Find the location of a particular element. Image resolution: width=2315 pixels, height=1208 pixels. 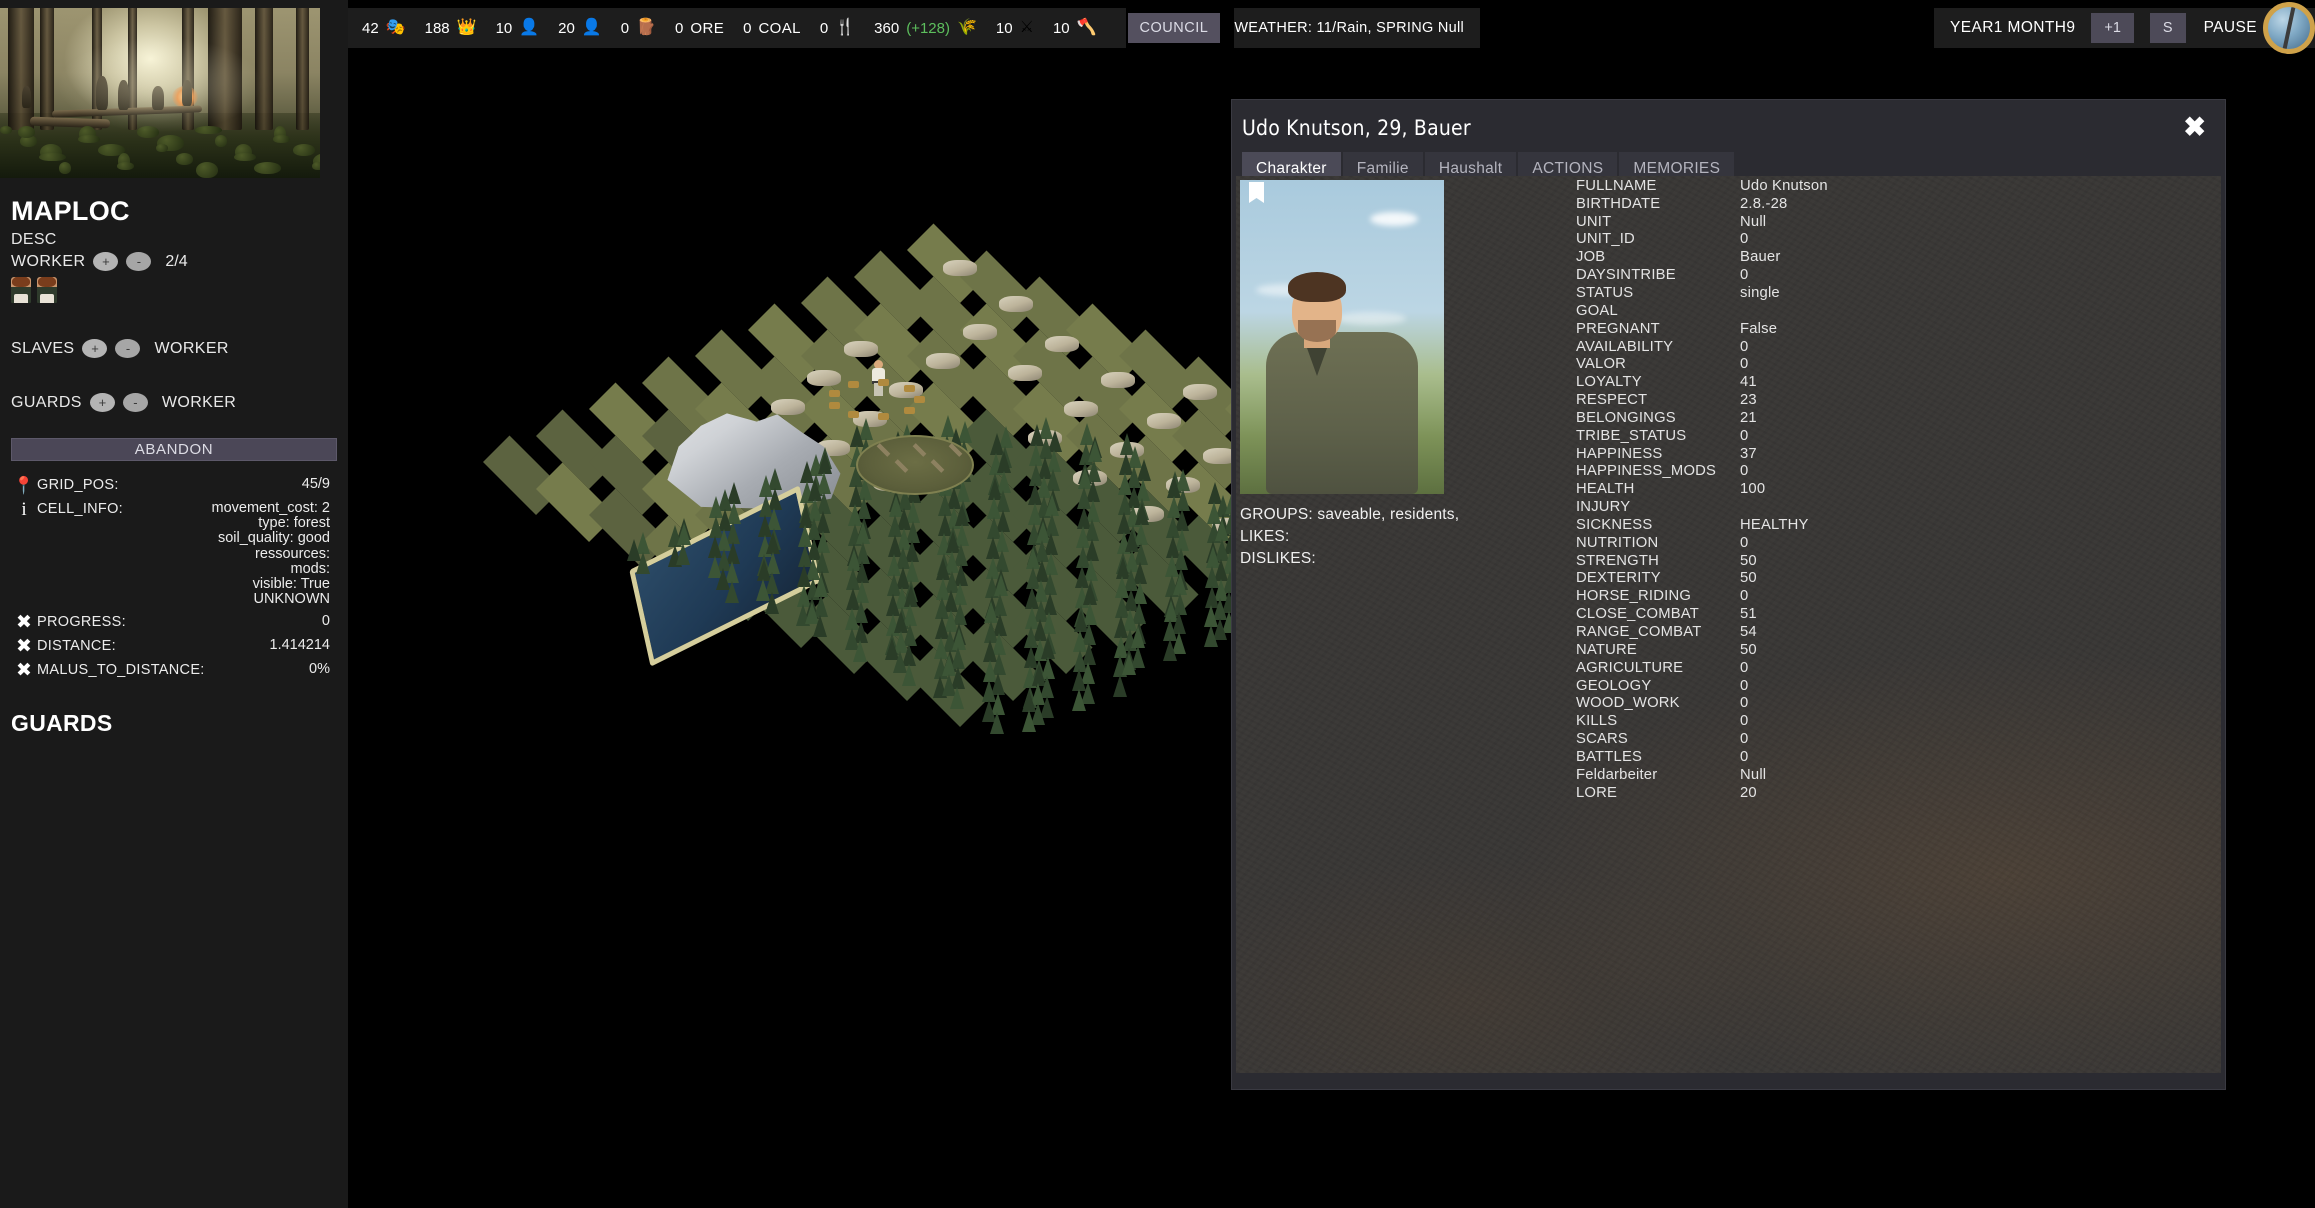

abandon-button: ABANDON is located at coordinates (174, 449).